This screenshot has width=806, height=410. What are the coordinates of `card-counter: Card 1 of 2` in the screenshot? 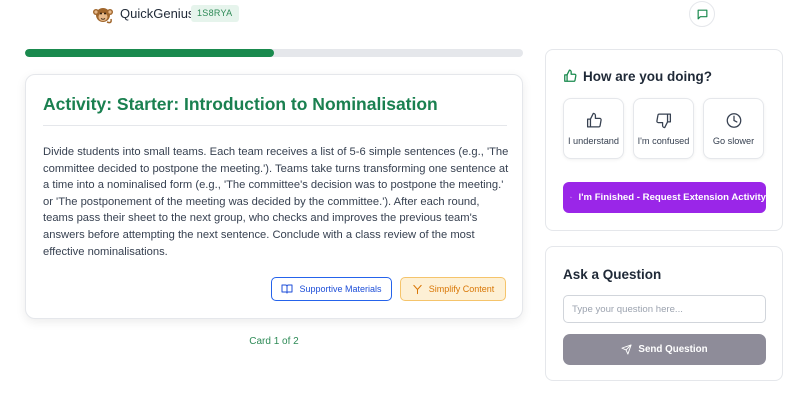 It's located at (274, 341).